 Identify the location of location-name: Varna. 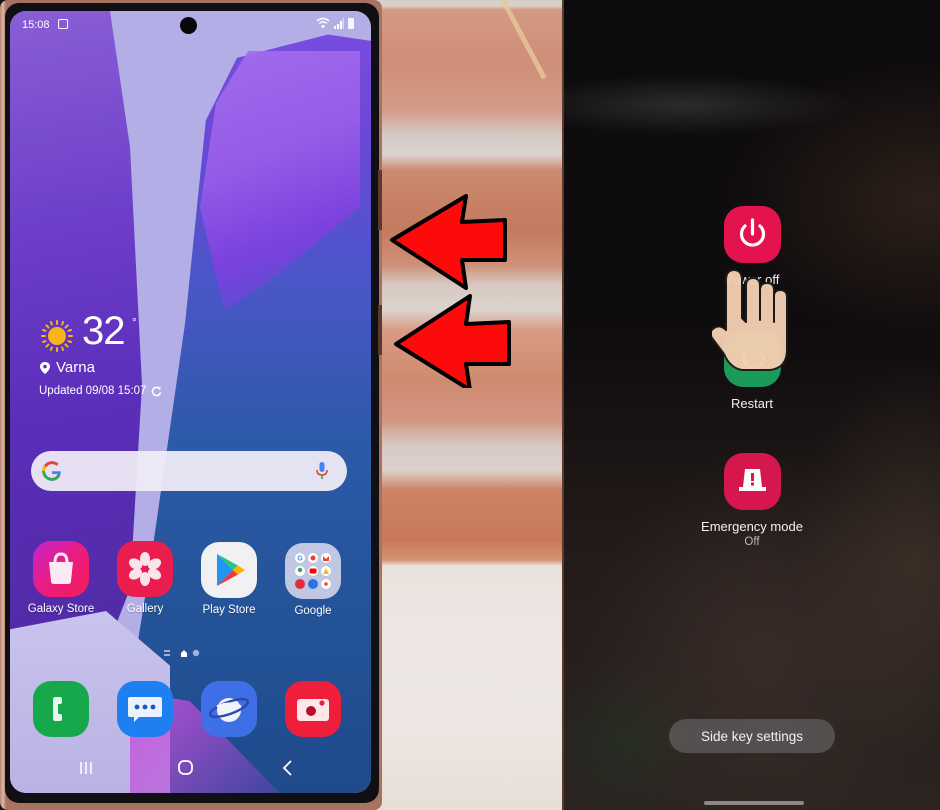
(75, 367).